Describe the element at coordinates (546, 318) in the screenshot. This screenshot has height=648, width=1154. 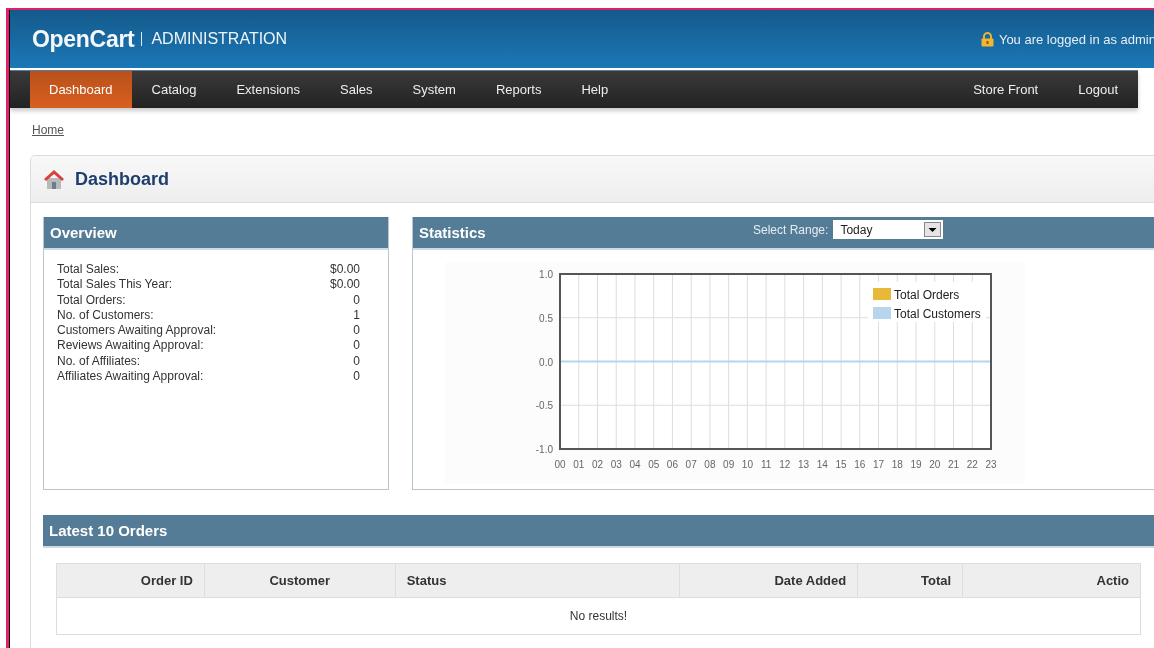
I see `y-tick-label: 0.5` at that location.